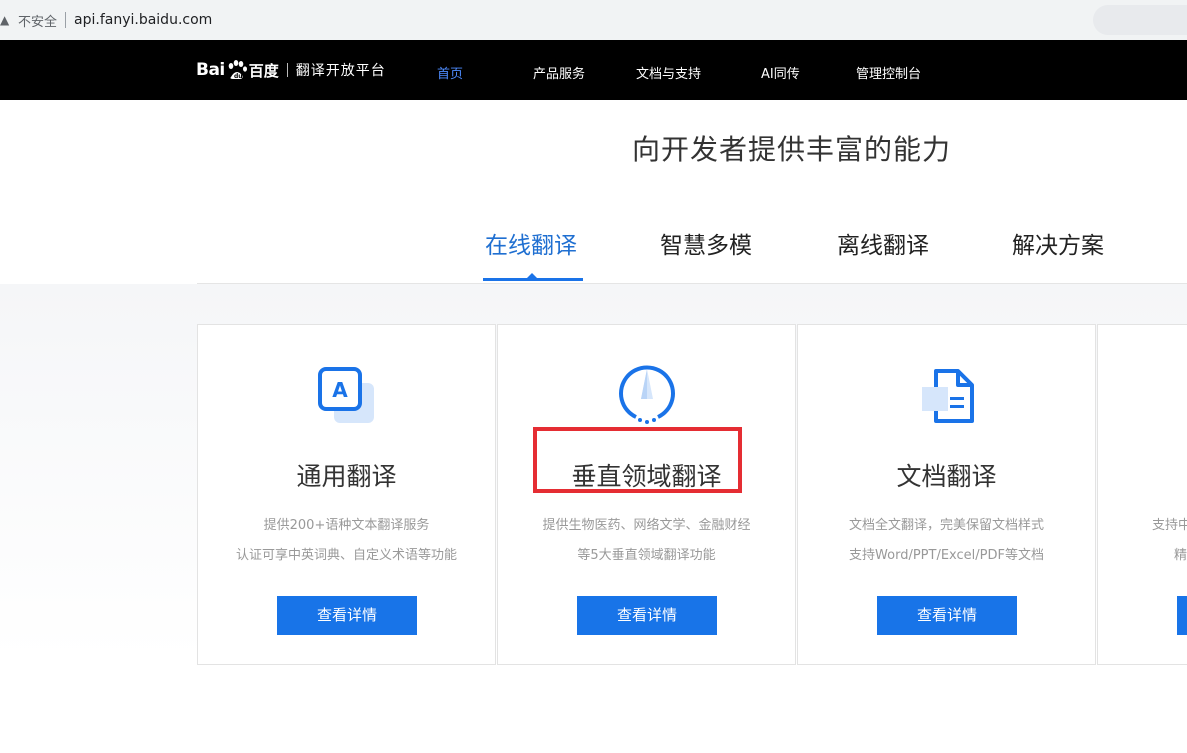 The width and height of the screenshot is (1187, 753). I want to click on card-title: 通用翻译, so click(346, 476).